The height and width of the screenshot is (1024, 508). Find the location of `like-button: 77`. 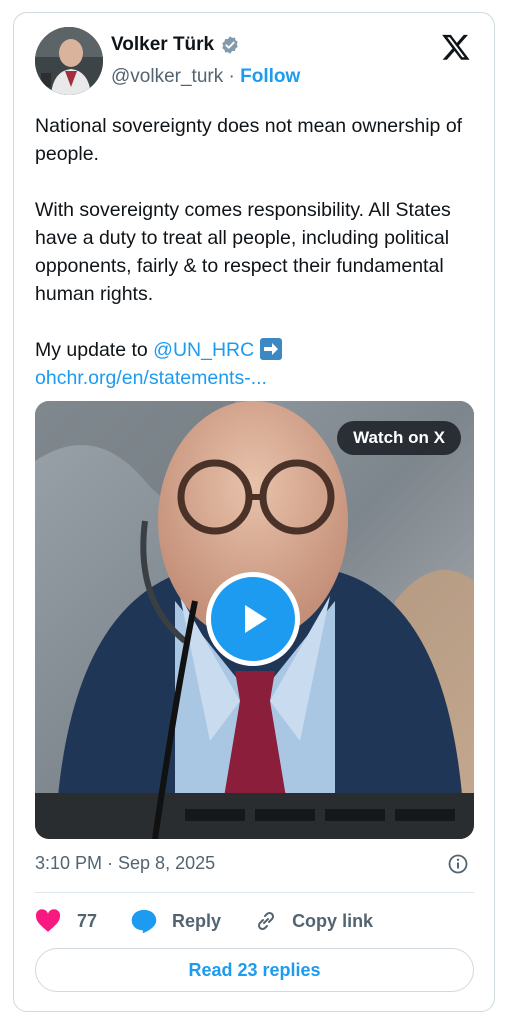

like-button: 77 is located at coordinates (66, 921).